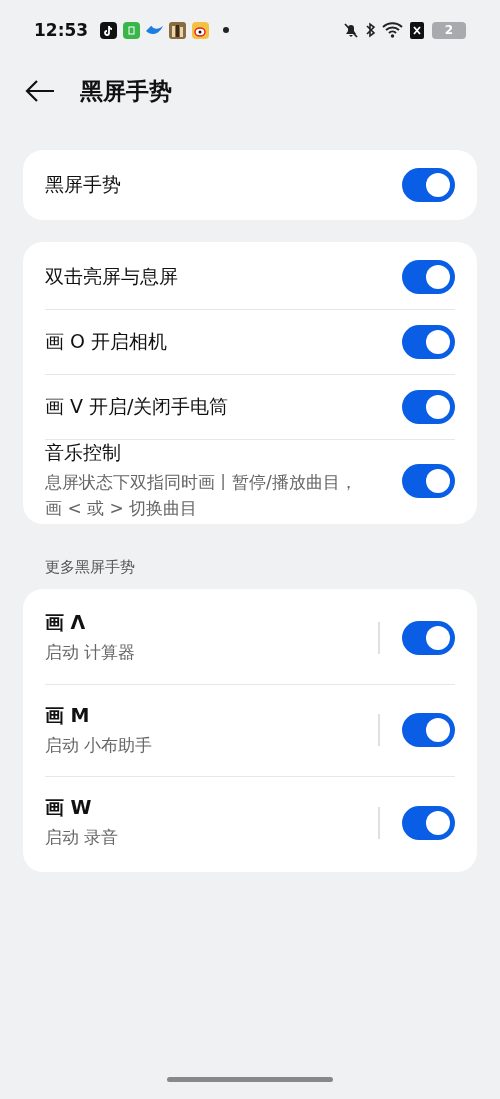  What do you see at coordinates (69, 807) in the screenshot?
I see `setting-title: 画 W` at bounding box center [69, 807].